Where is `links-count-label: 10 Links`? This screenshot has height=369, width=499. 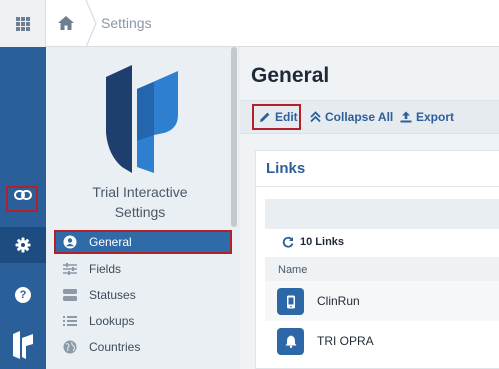 links-count-label: 10 Links is located at coordinates (322, 242).